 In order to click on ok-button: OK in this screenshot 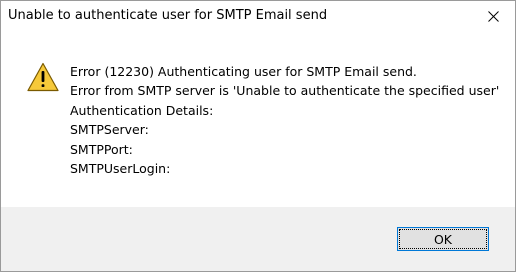, I will do `click(443, 239)`.